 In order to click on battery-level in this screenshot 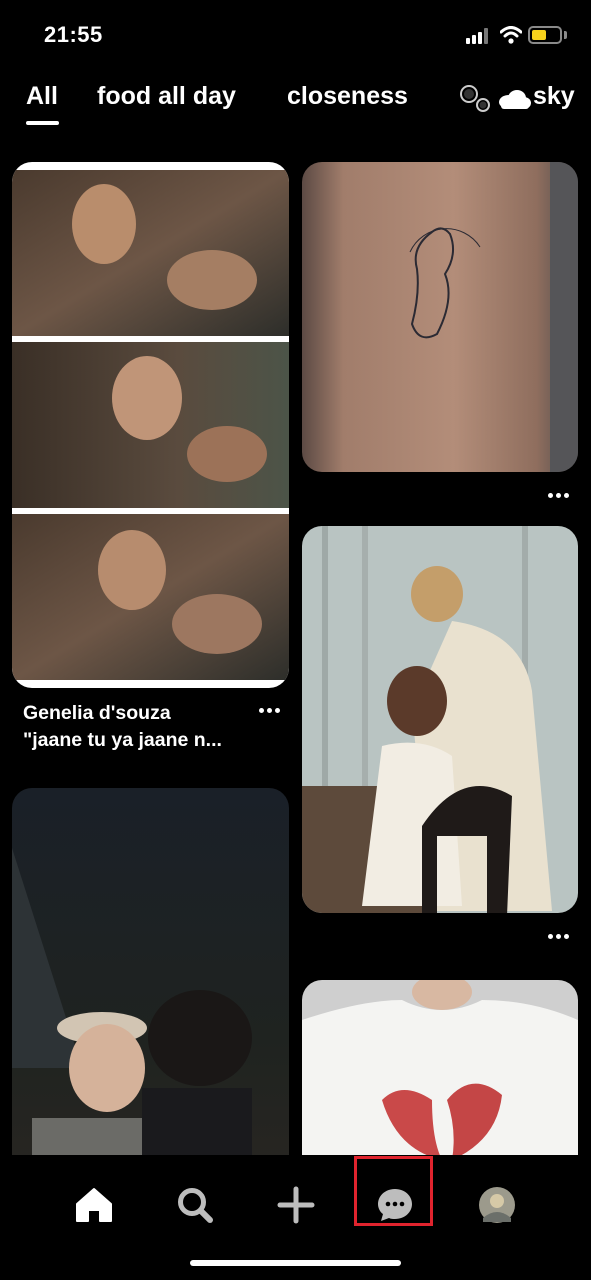, I will do `click(539, 35)`.